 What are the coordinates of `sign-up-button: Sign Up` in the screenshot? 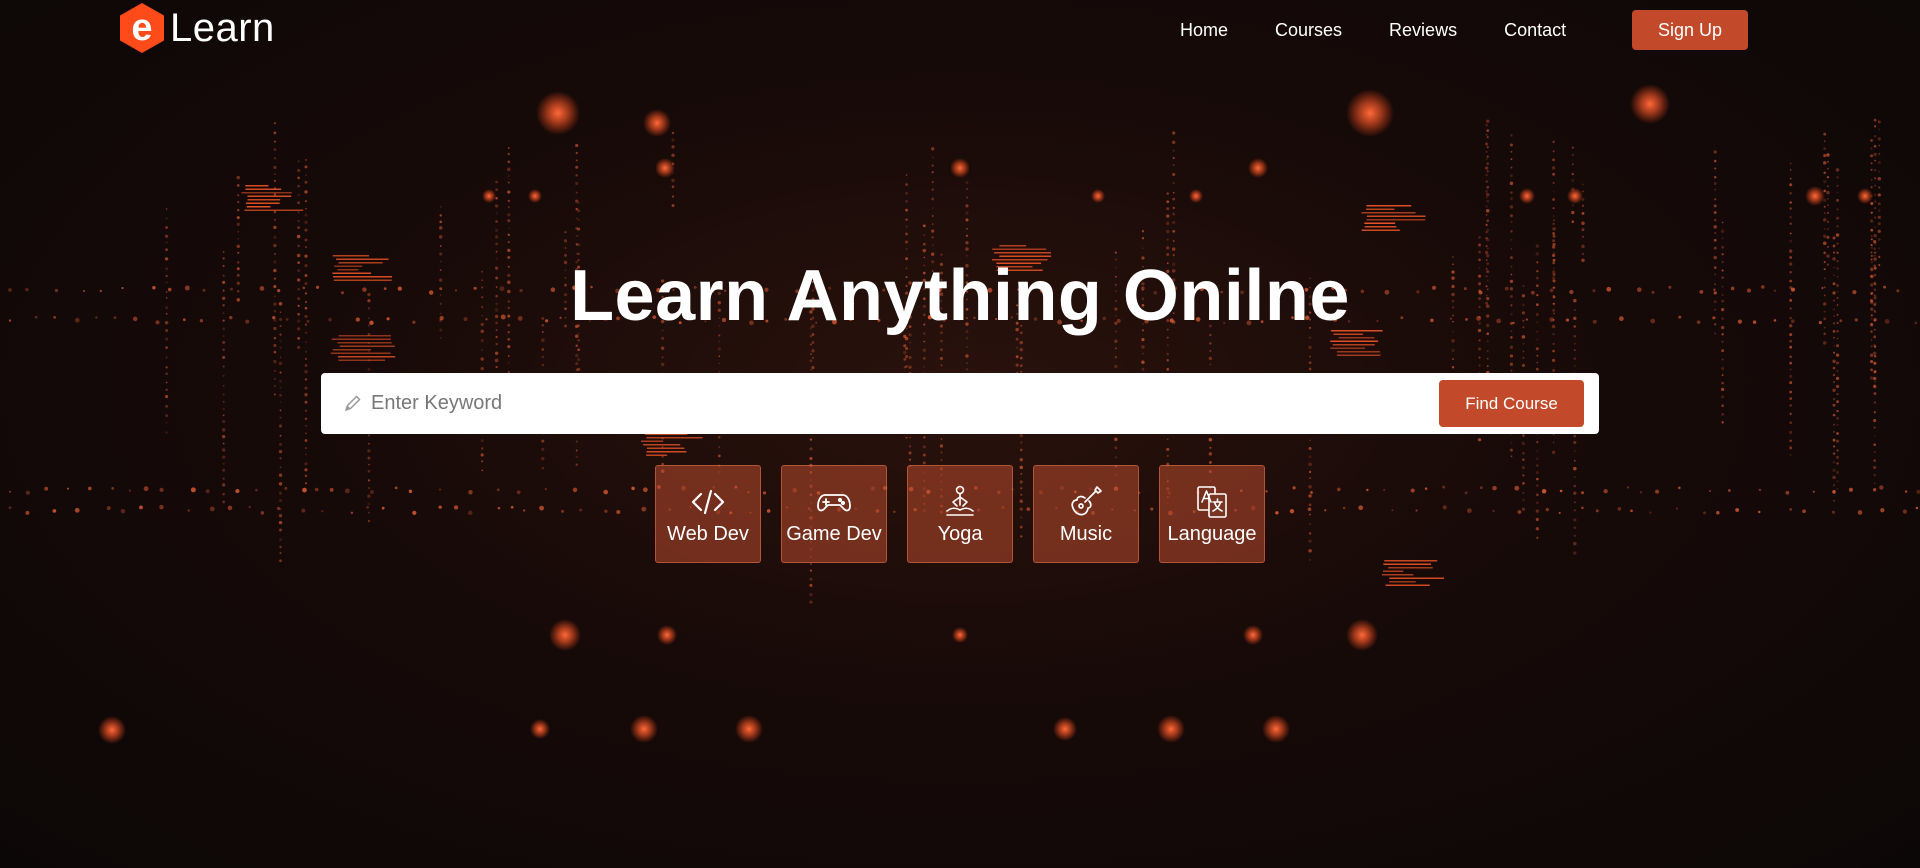 It's located at (1690, 30).